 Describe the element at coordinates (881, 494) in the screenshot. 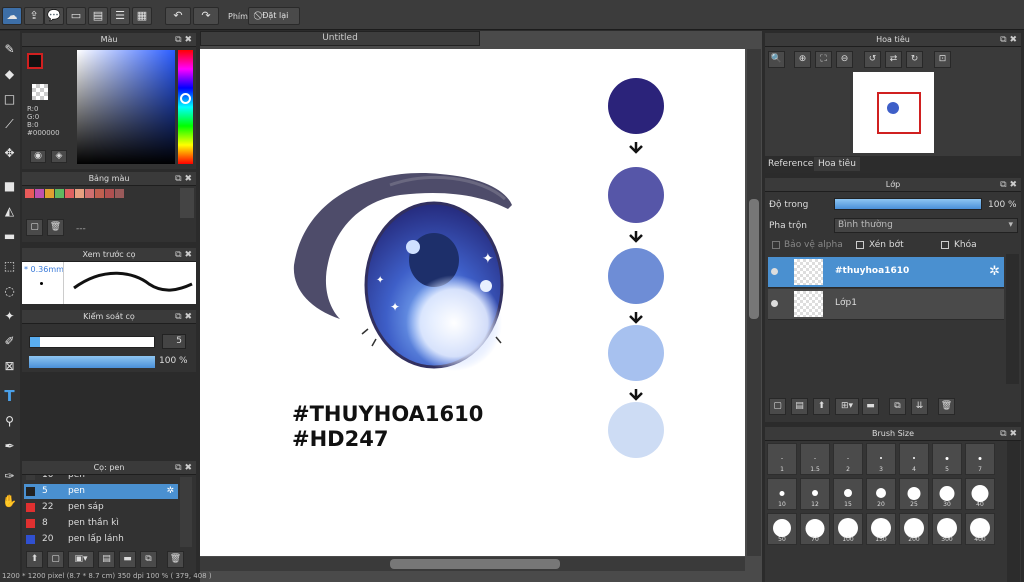

I see `brush-size-cell: 20` at that location.